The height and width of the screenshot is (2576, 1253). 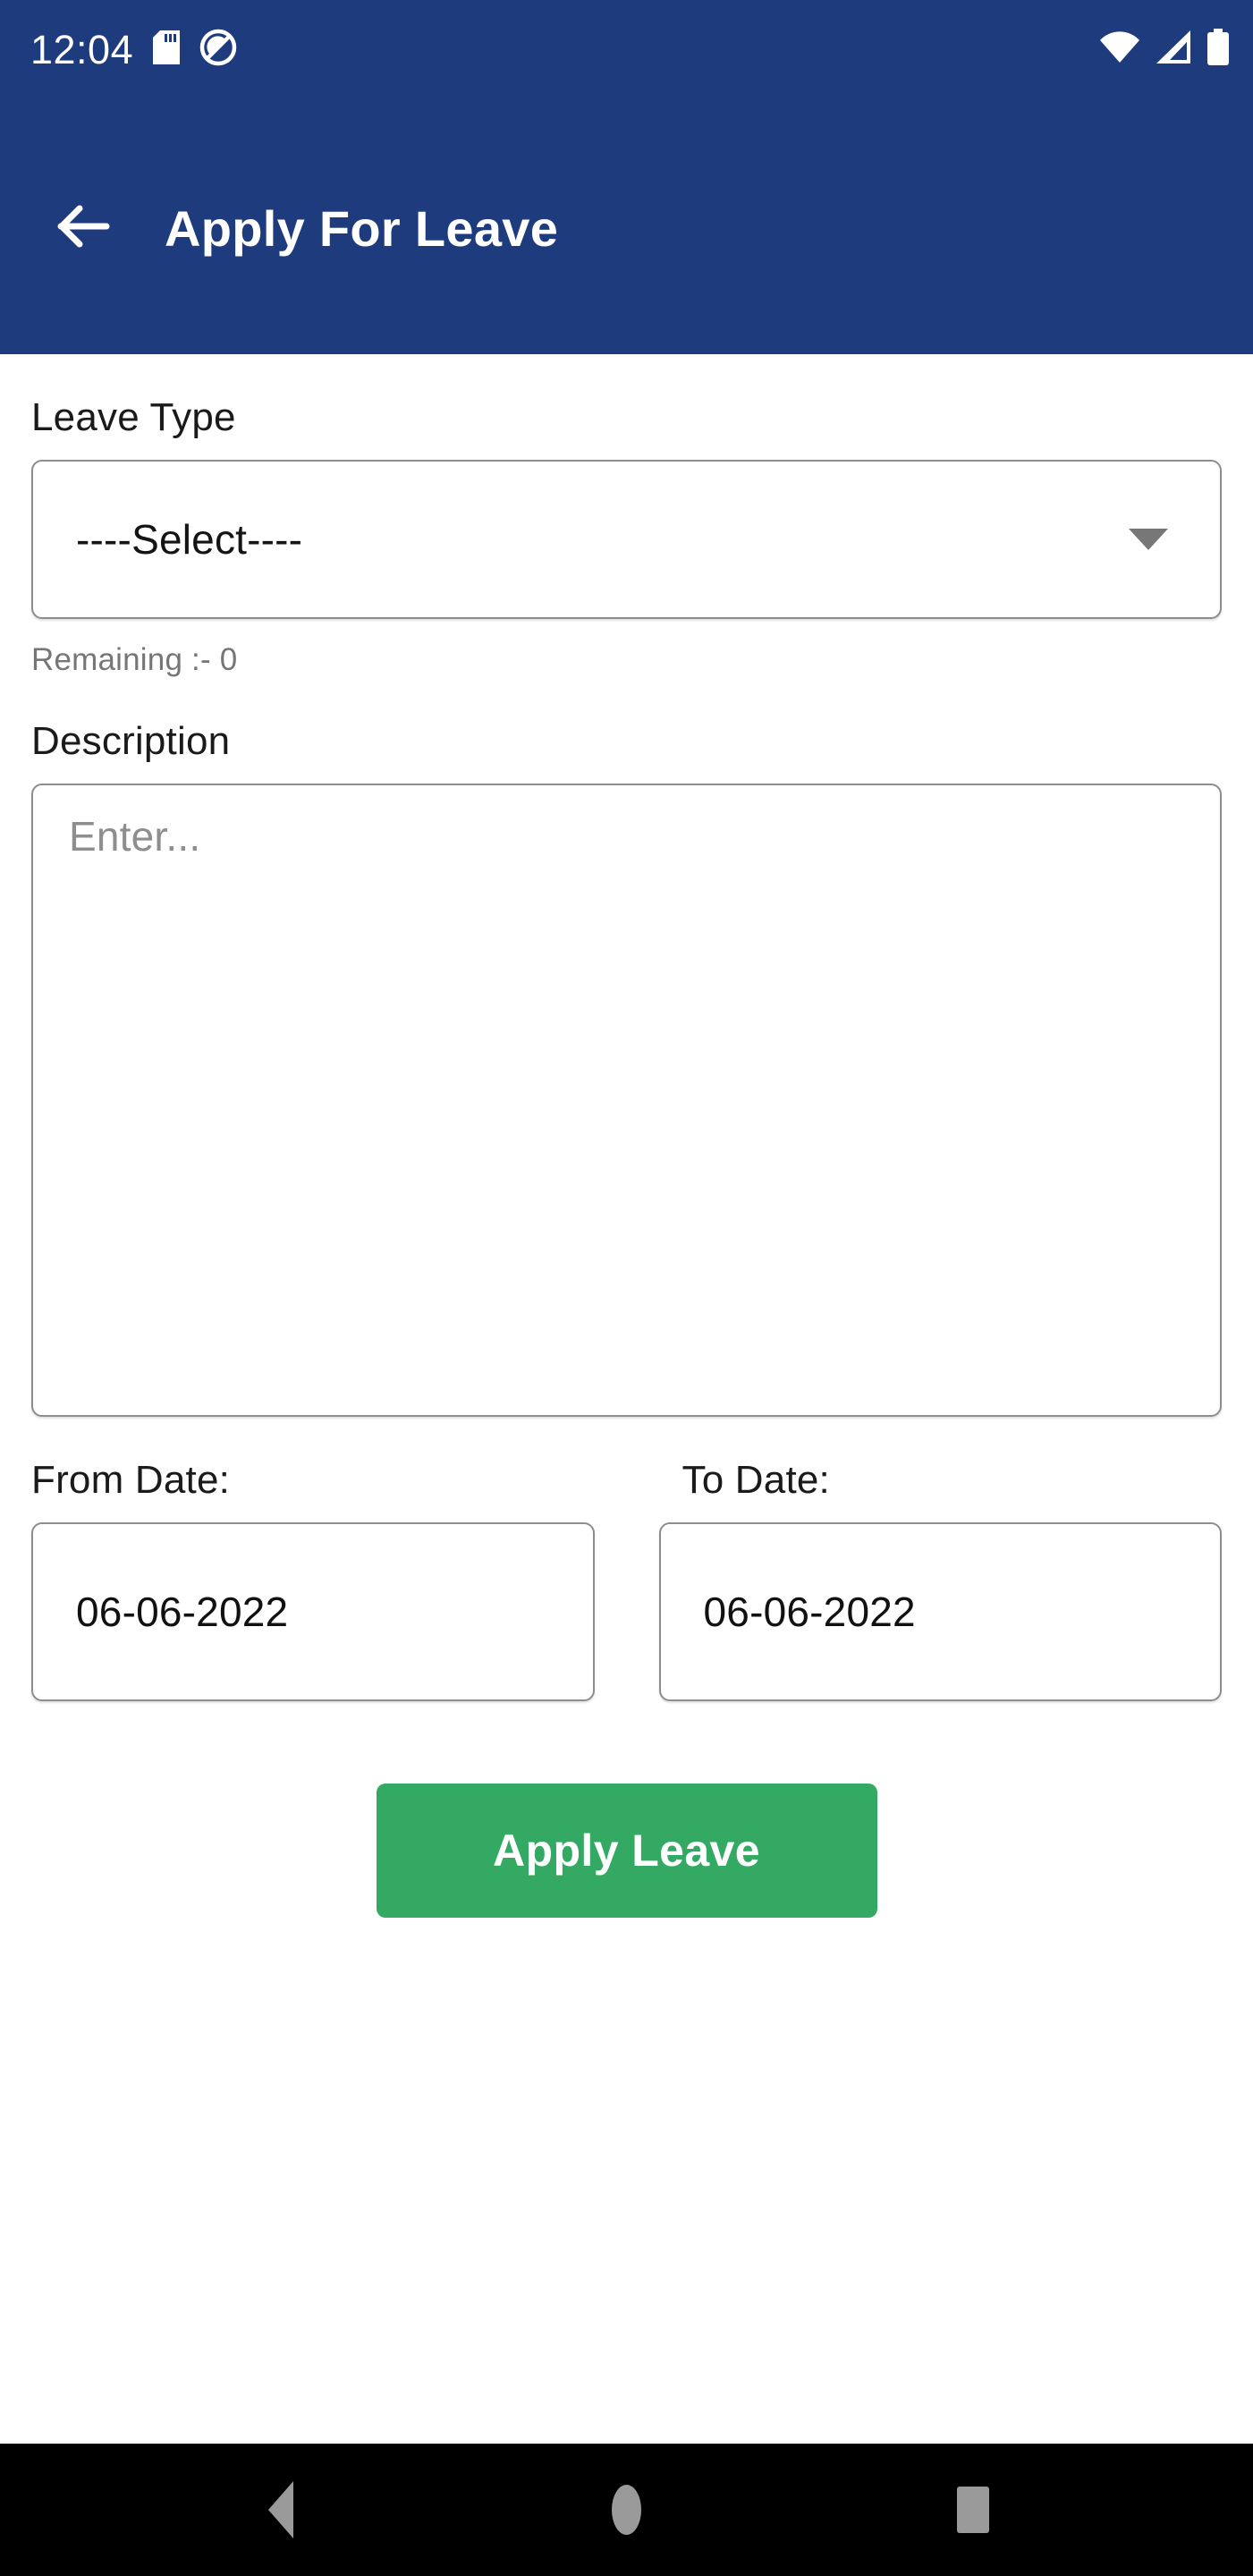 I want to click on status-bar-right, so click(x=1164, y=49).